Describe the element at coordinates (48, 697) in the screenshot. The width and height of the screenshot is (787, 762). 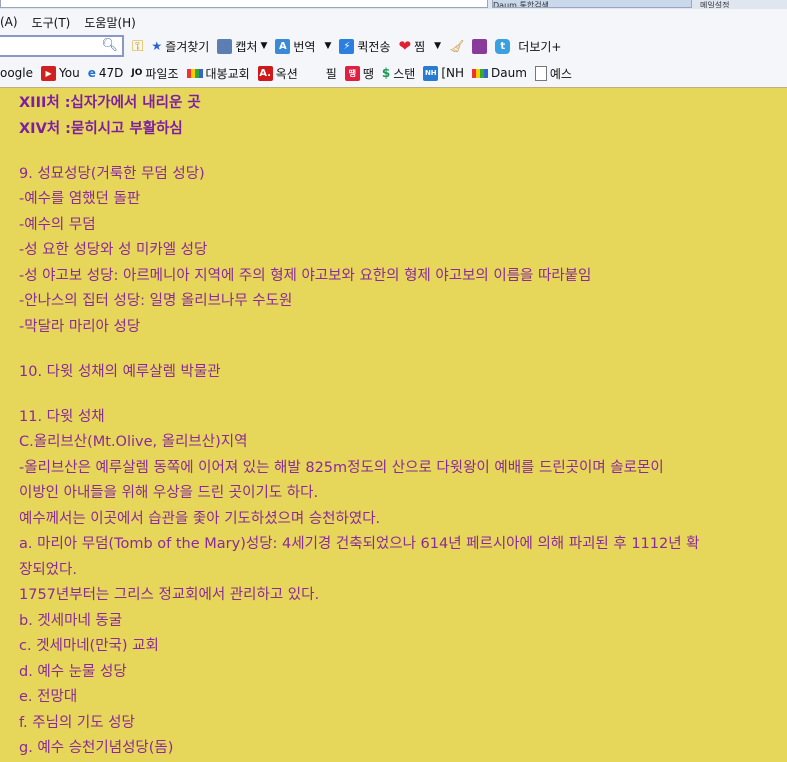
I see `text-line: e. 전망대` at that location.